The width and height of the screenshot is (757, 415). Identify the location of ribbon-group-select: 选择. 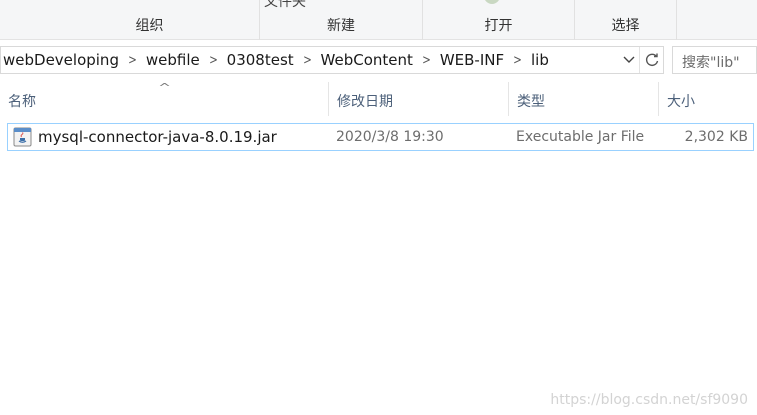
(626, 20).